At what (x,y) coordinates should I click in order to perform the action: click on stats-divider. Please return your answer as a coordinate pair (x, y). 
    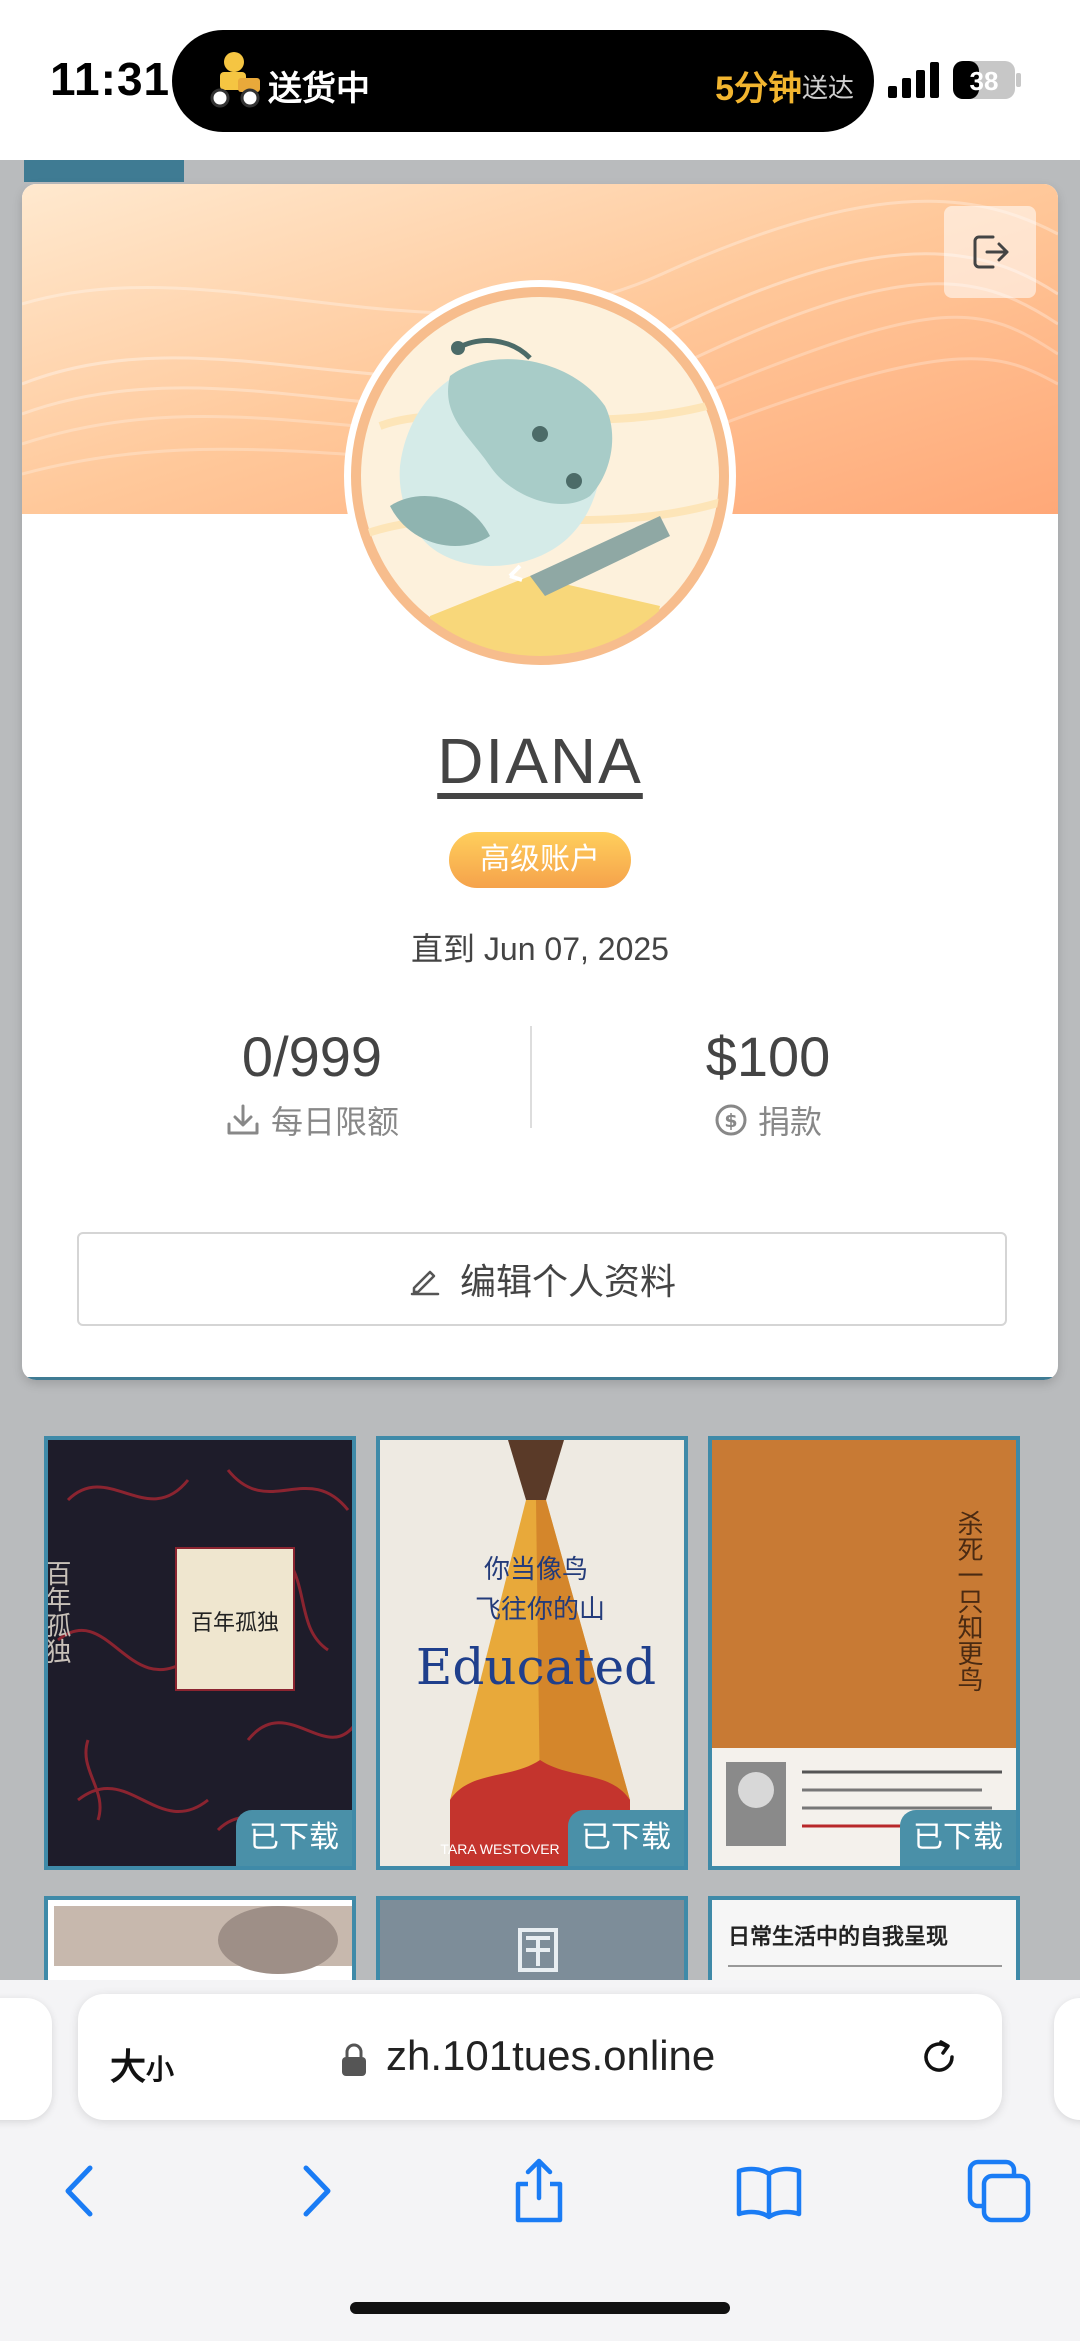
    Looking at the image, I should click on (531, 1077).